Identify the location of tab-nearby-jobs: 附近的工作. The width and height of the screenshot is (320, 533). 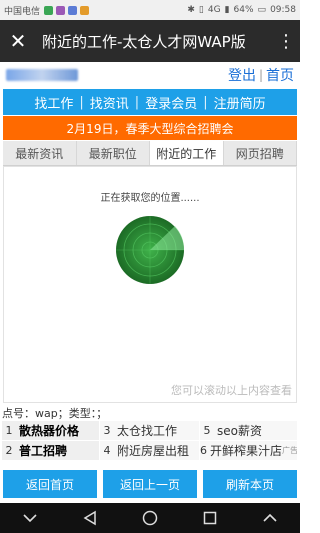
(187, 153).